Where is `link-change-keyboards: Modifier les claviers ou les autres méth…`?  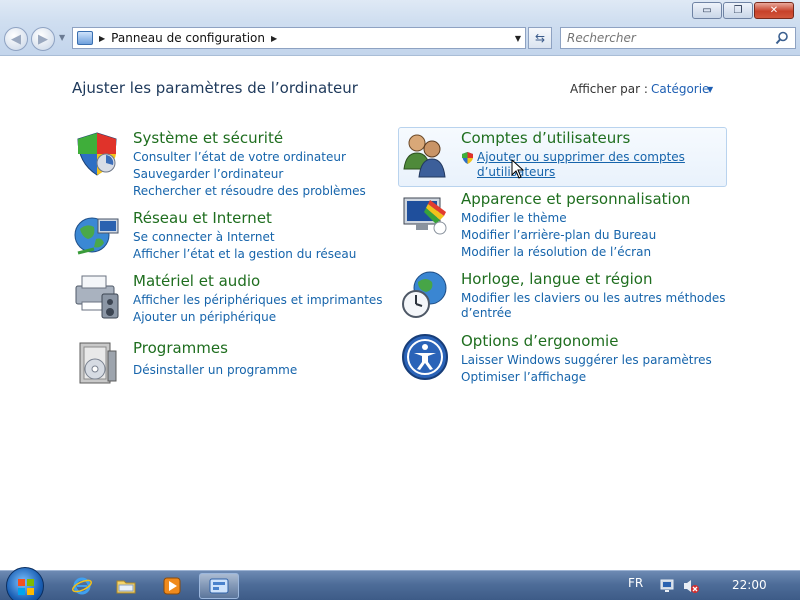
link-change-keyboards: Modifier les claviers ou les autres méth… is located at coordinates (593, 298).